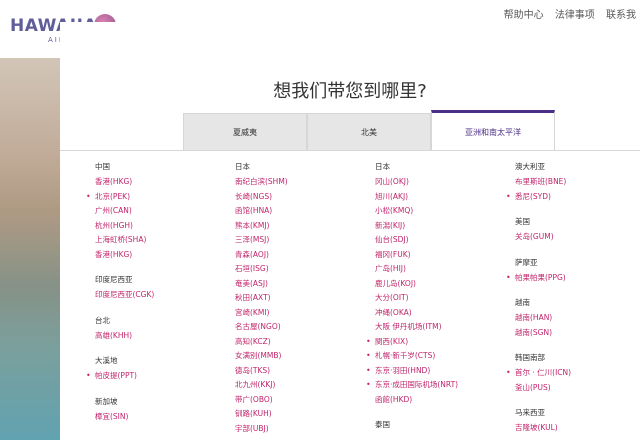 The image size is (640, 440). What do you see at coordinates (305, 269) in the screenshot?
I see `destination-link: 石垣(ISG)` at bounding box center [305, 269].